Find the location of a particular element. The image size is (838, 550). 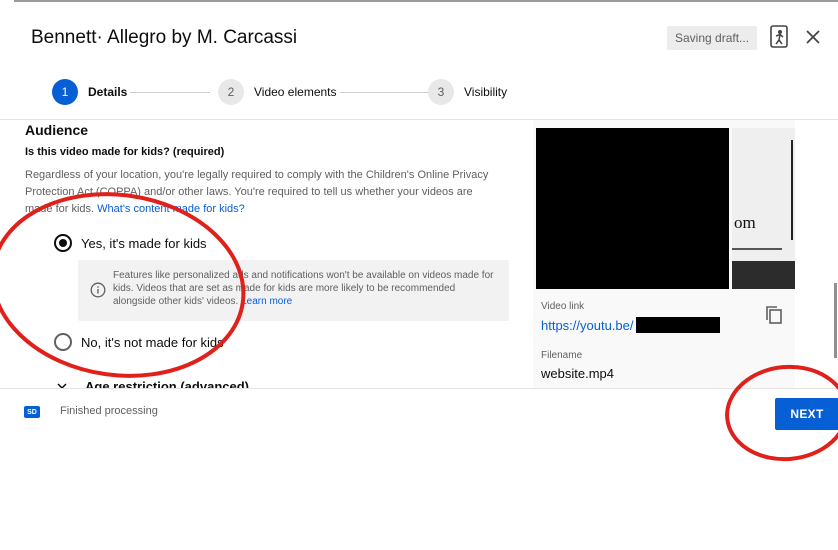

not-made-for-kids-option: No, it's not made for kids is located at coordinates (139, 342).